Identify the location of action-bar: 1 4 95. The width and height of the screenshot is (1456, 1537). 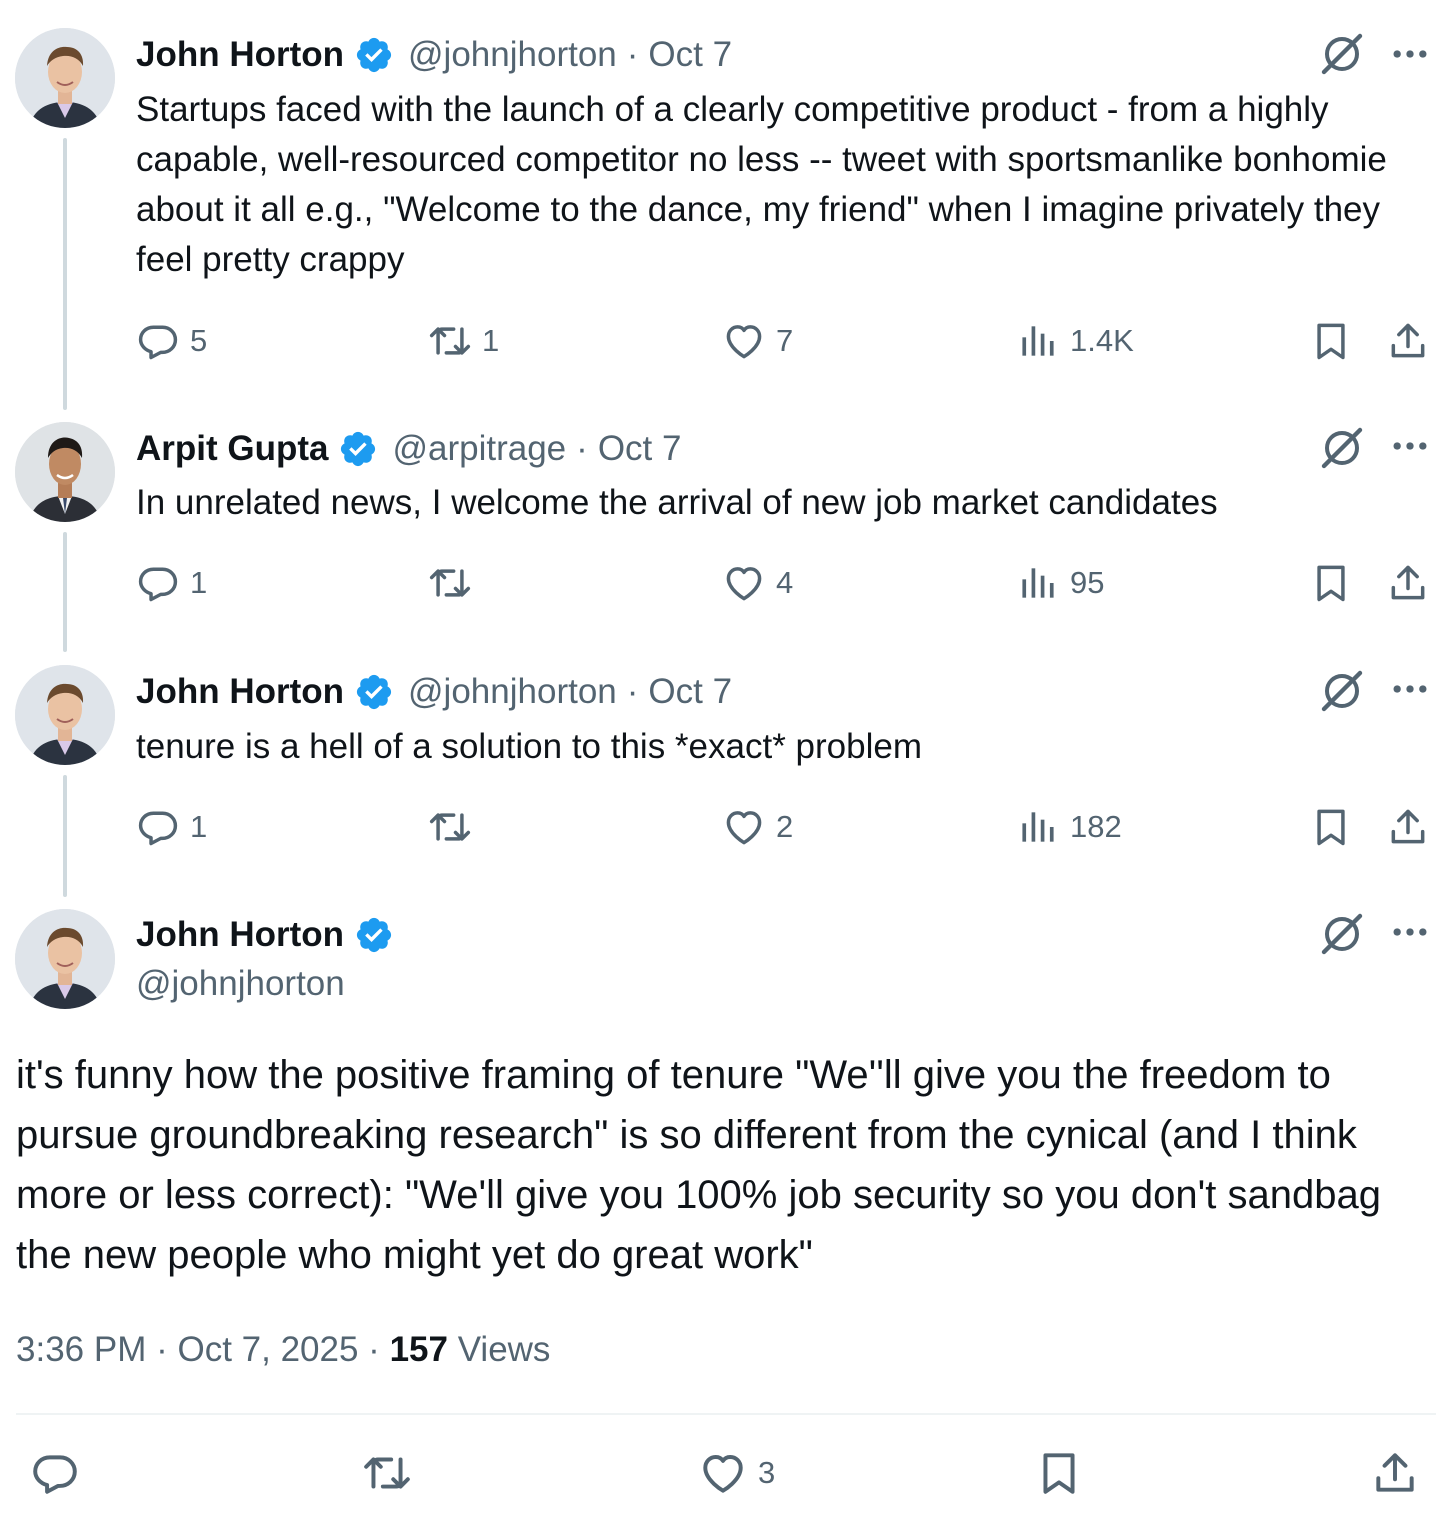
(728, 583).